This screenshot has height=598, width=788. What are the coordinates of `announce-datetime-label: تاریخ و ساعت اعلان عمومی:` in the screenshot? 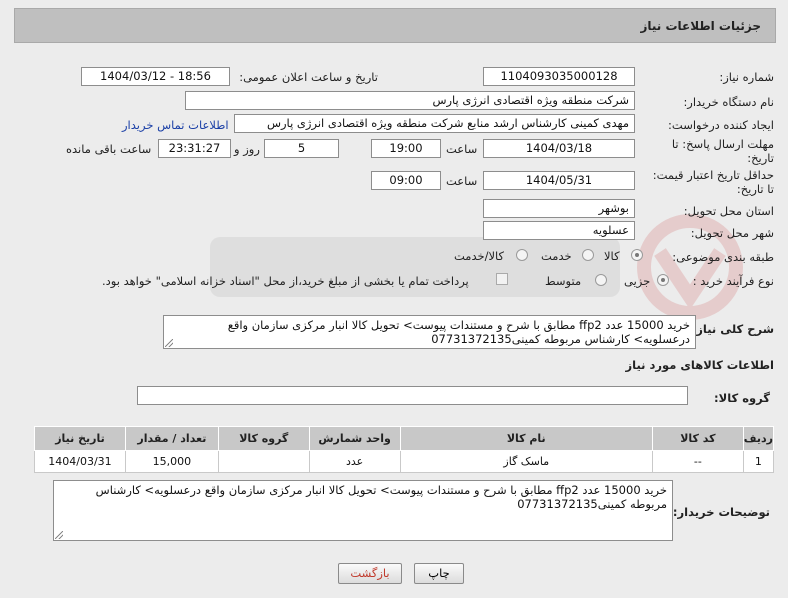 It's located at (308, 77).